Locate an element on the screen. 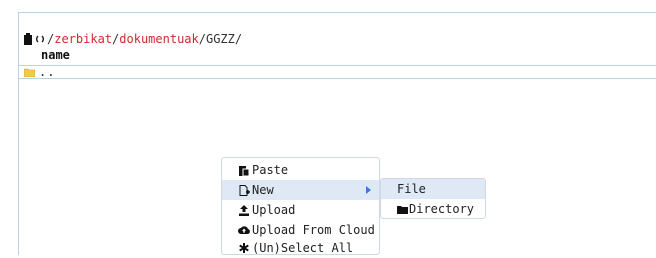  breadcrumb: / zerbikat / dokumentuak / GGZZ / is located at coordinates (132, 39).